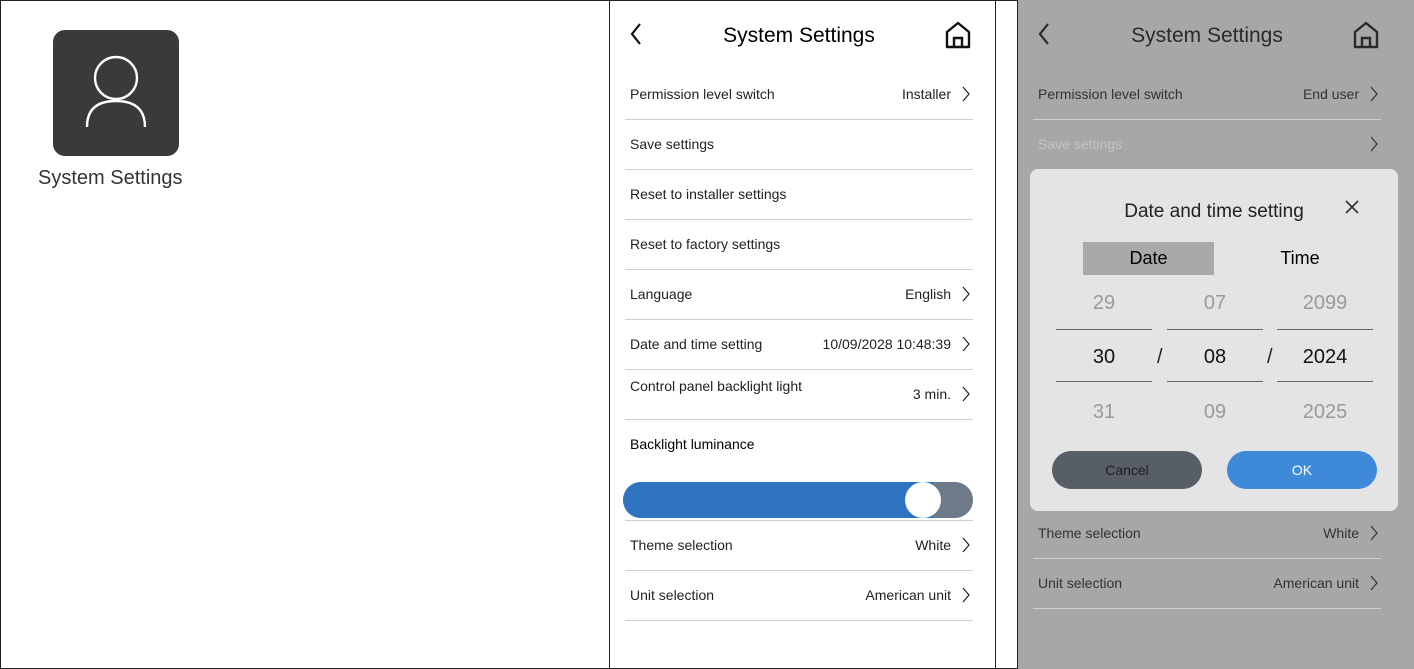 This screenshot has height=669, width=1414. Describe the element at coordinates (1207, 95) in the screenshot. I see `settings-row-permission-level-switch: Permission level switch End user` at that location.